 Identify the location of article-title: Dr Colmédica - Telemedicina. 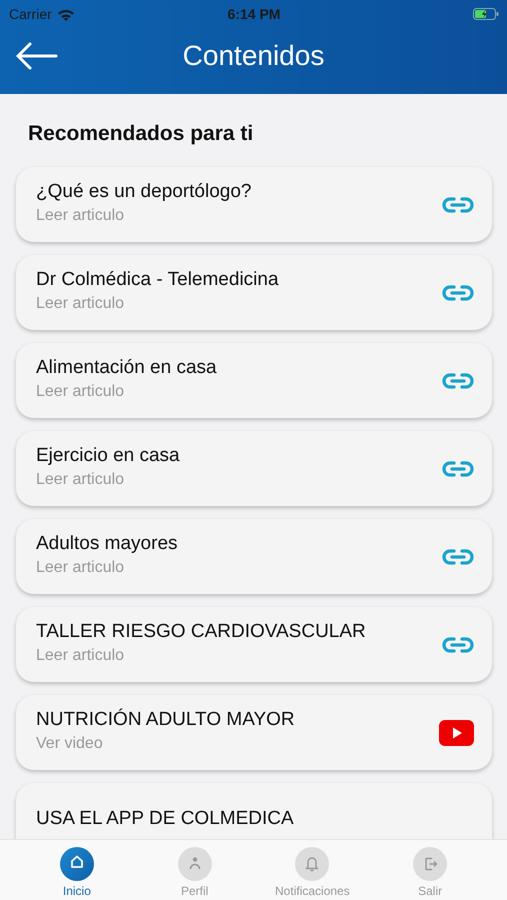
(158, 280).